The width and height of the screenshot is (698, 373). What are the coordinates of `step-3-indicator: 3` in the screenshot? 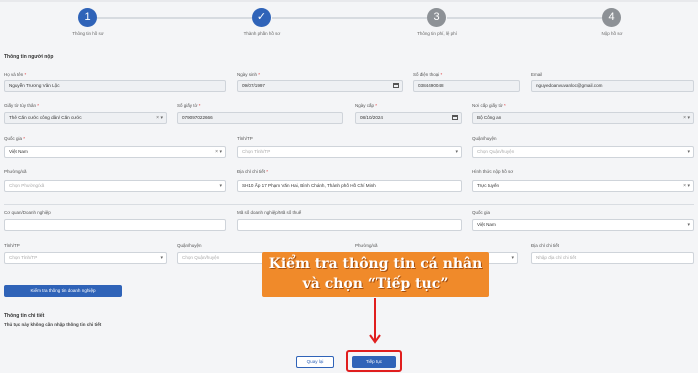 It's located at (436, 17).